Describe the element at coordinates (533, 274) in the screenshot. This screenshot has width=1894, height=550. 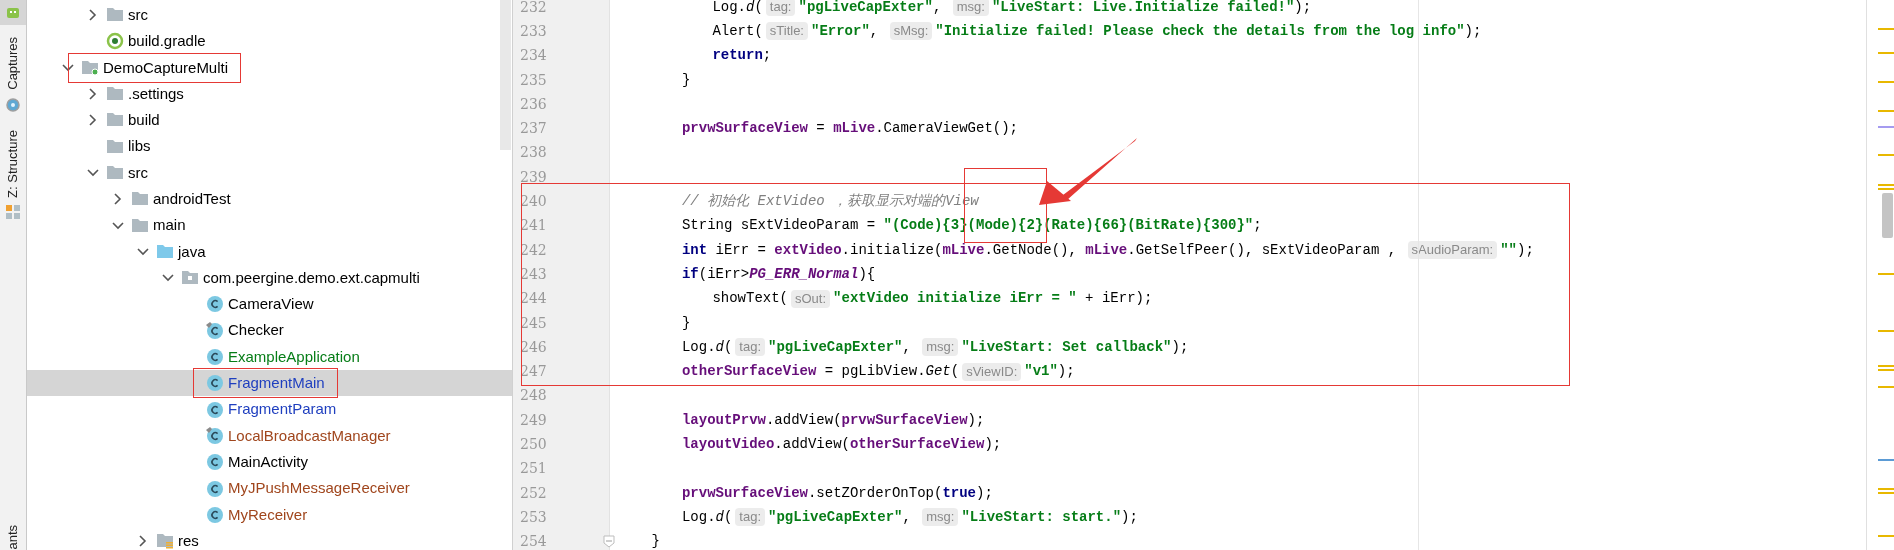
I see `line-number: 243` at that location.